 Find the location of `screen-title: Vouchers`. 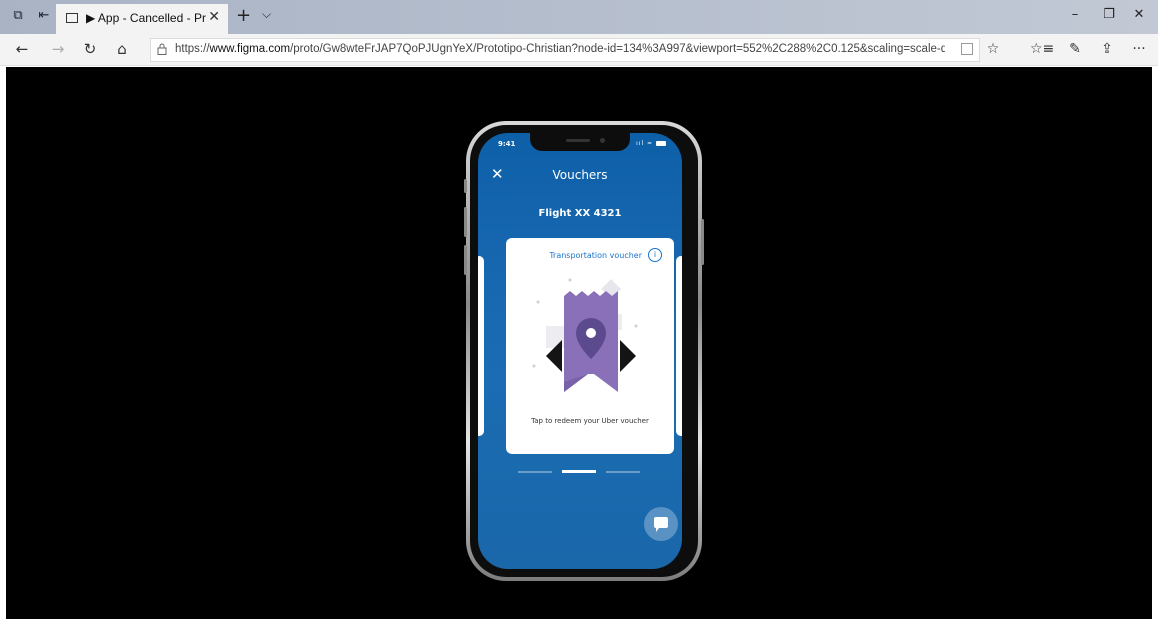

screen-title: Vouchers is located at coordinates (580, 175).